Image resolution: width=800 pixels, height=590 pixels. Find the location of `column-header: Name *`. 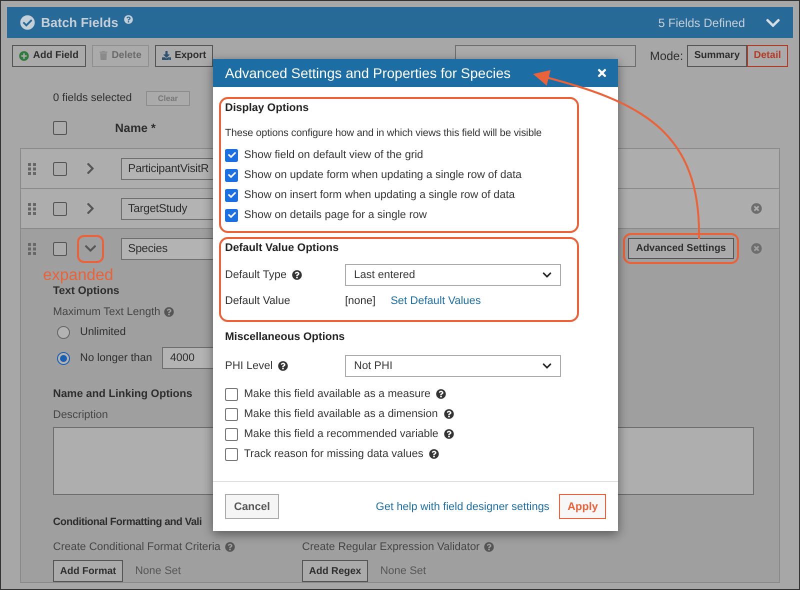

column-header: Name * is located at coordinates (135, 128).